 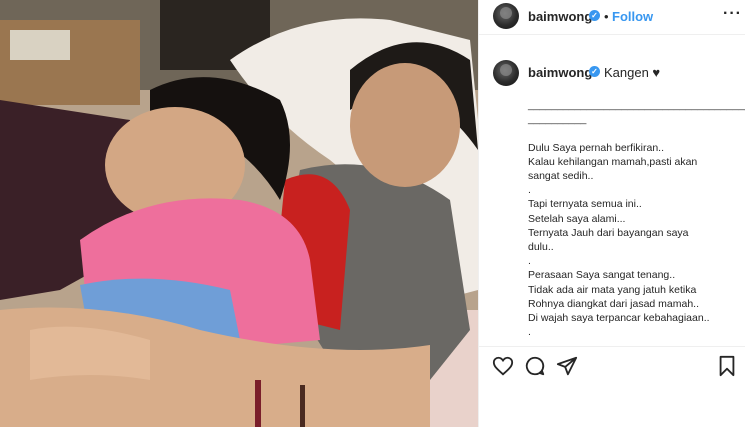 I want to click on caption-avatar, so click(x=506, y=73).